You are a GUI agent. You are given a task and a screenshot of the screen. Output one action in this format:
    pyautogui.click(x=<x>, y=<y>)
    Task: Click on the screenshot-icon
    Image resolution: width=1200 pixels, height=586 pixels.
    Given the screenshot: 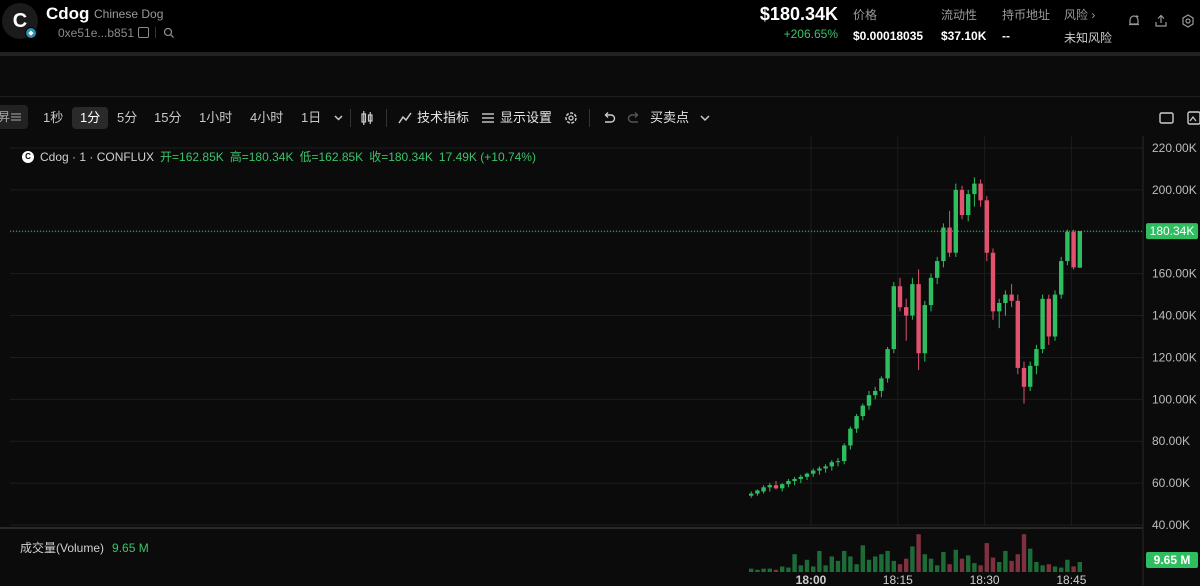 What is the action you would take?
    pyautogui.click(x=1193, y=118)
    